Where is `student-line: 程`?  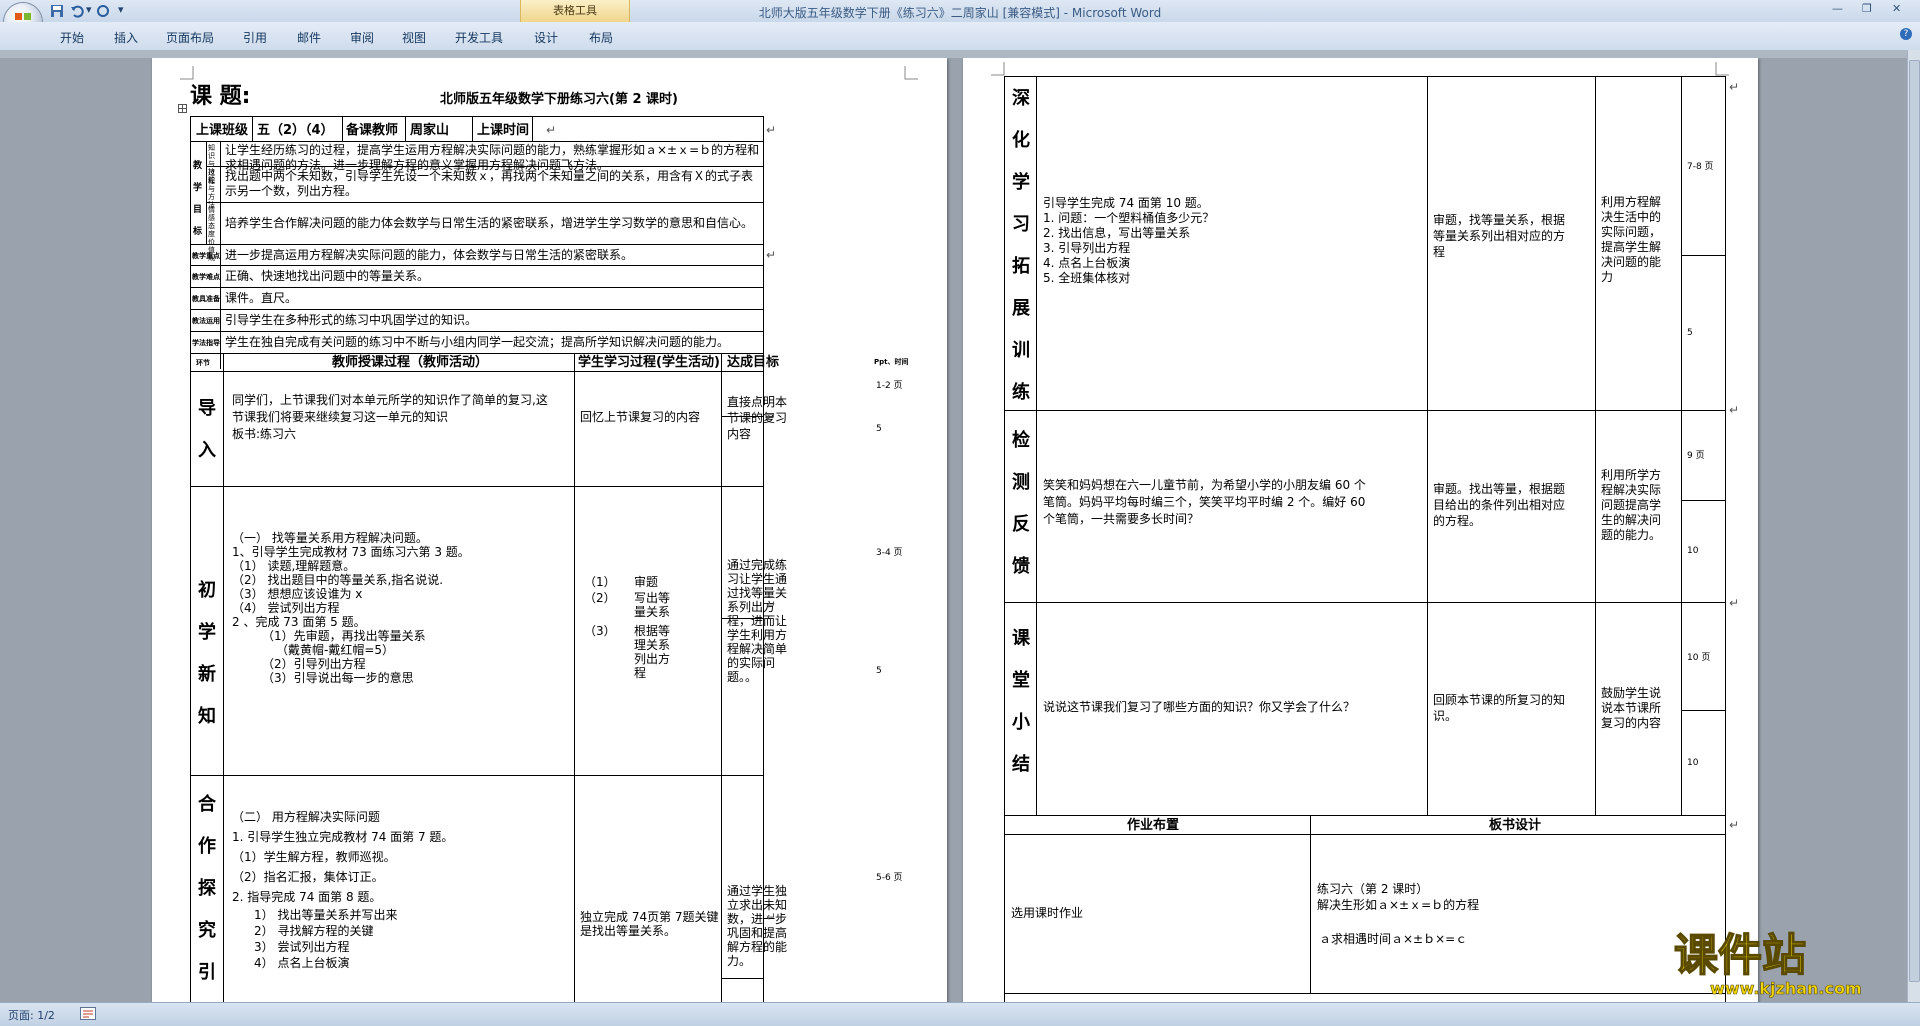
student-line: 程 is located at coordinates (1439, 252).